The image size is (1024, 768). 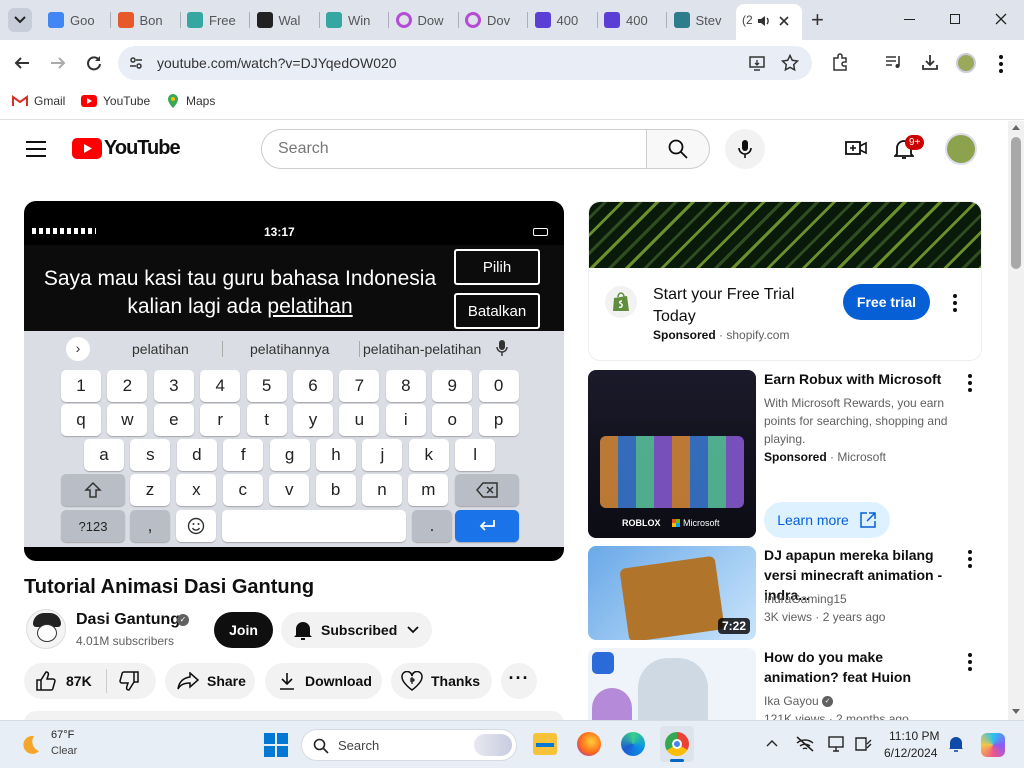 I want to click on channel-name: Dasi Gantung, so click(x=128, y=620).